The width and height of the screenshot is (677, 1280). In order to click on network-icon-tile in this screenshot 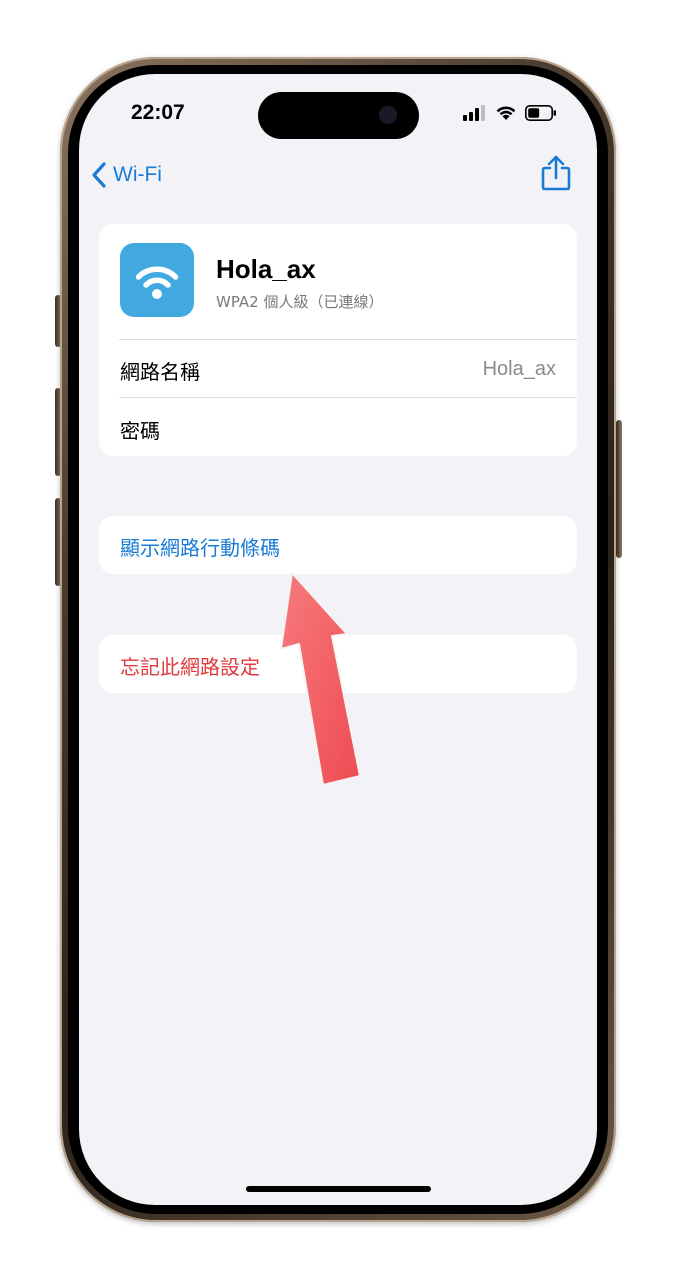, I will do `click(157, 280)`.